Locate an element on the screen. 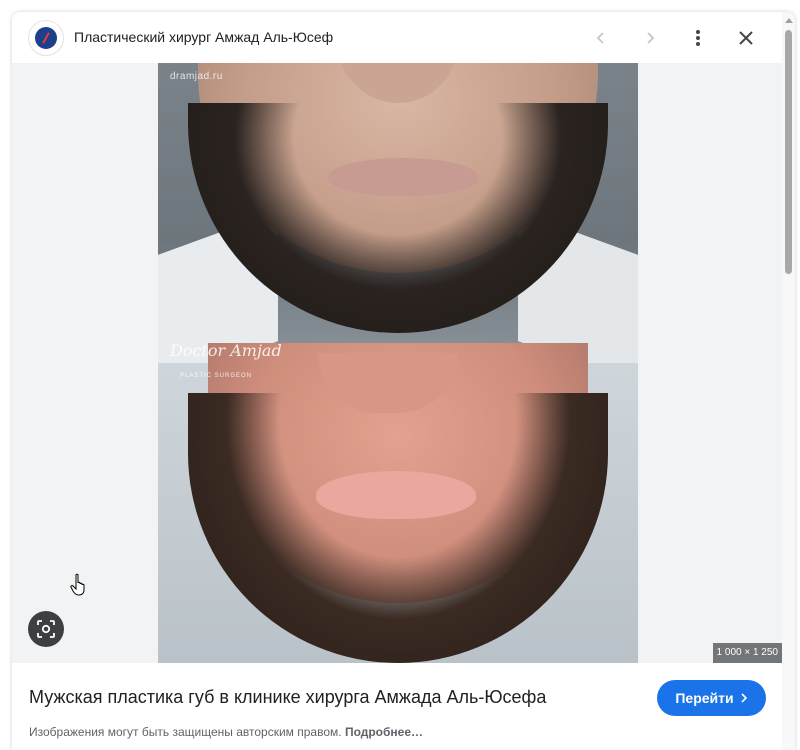 The image size is (800, 750). next-button is located at coordinates (650, 38).